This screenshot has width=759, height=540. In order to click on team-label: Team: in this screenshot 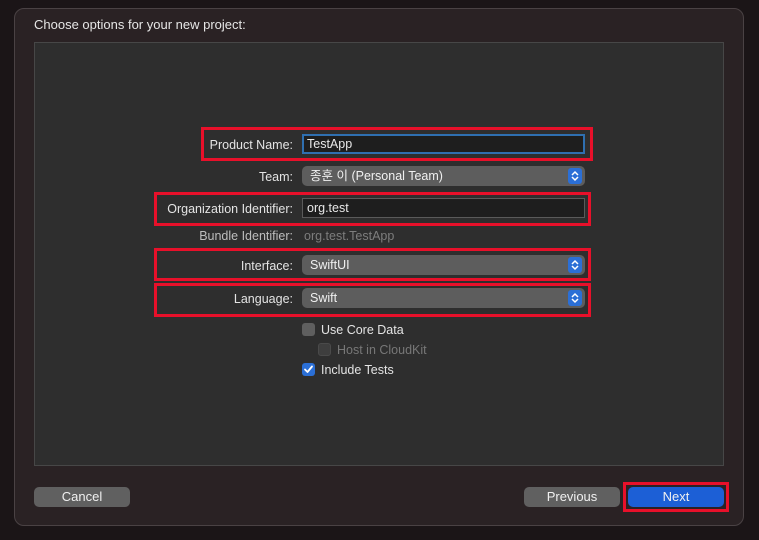, I will do `click(275, 177)`.